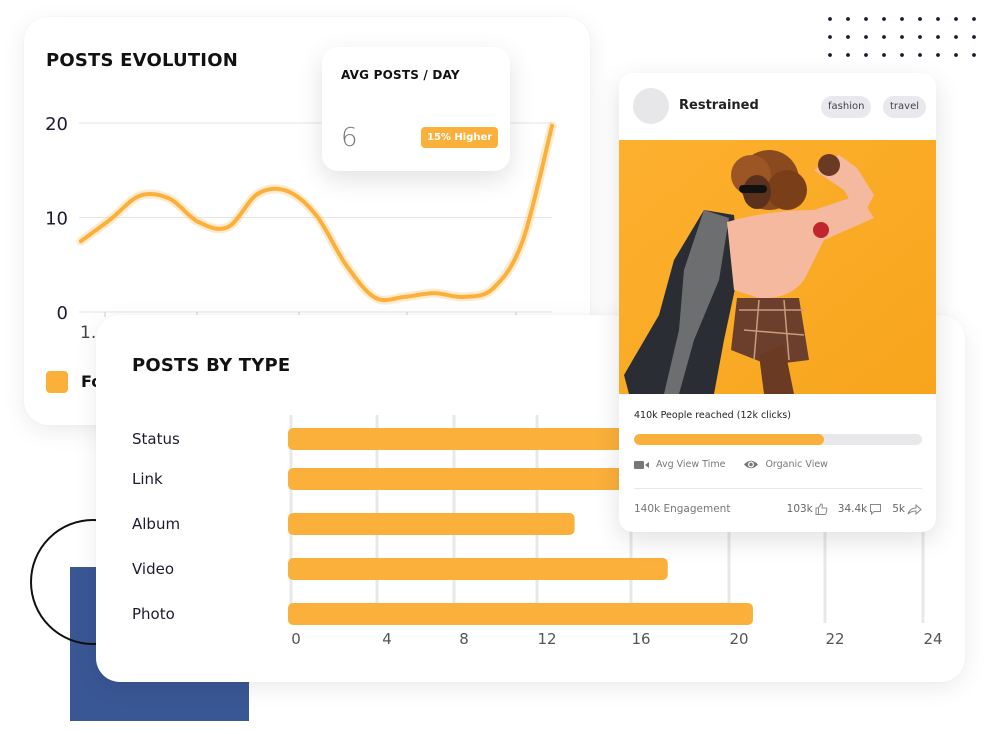 The image size is (990, 734). I want to click on comparison-badge: 15% Higher, so click(460, 137).